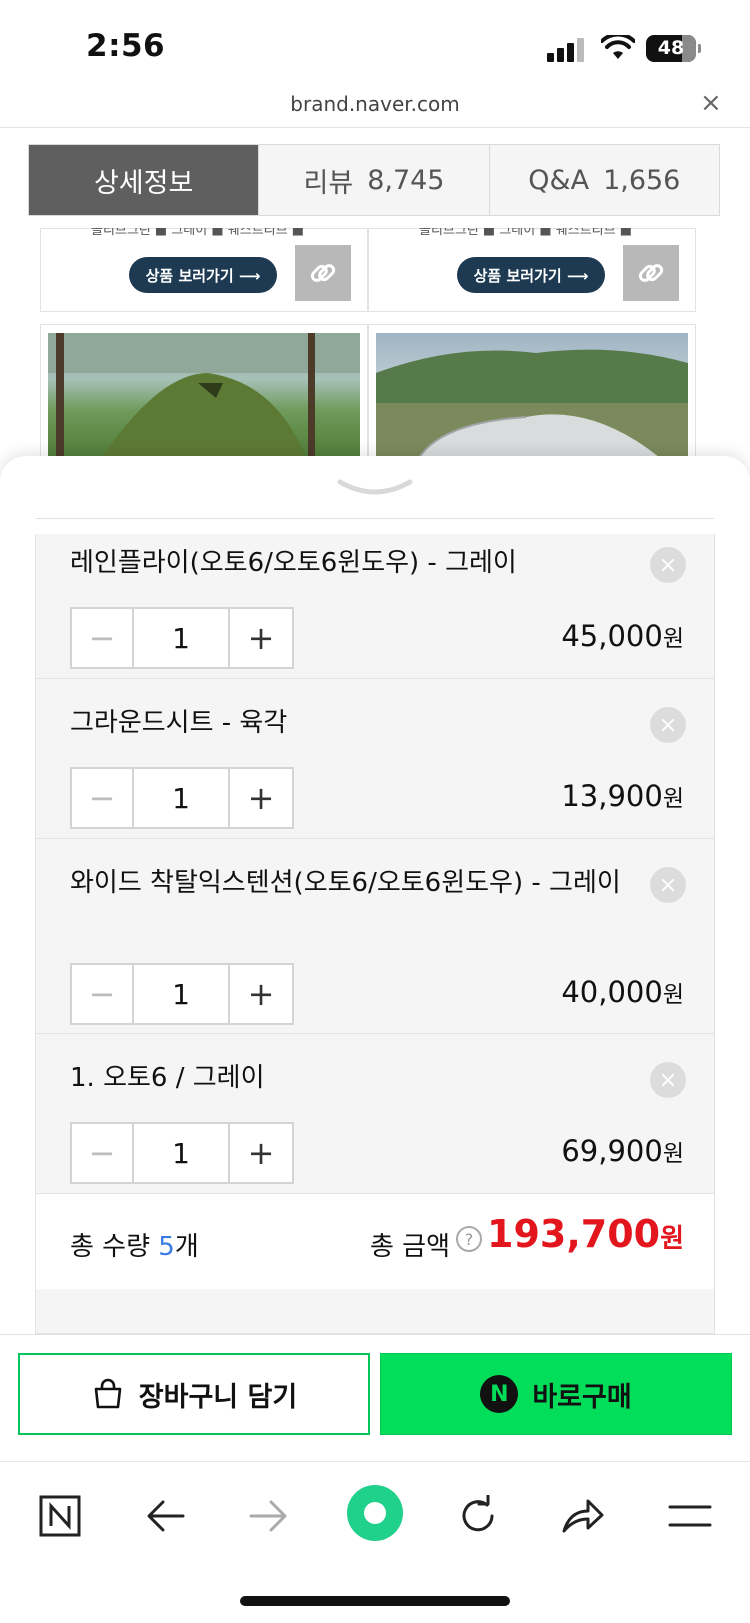  I want to click on collapse-chevron-icon, so click(375, 488).